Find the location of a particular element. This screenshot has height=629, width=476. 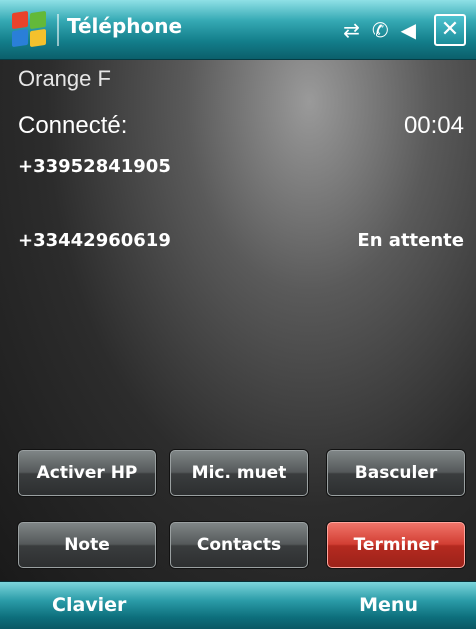

mute-button: Mic. muet is located at coordinates (239, 473).